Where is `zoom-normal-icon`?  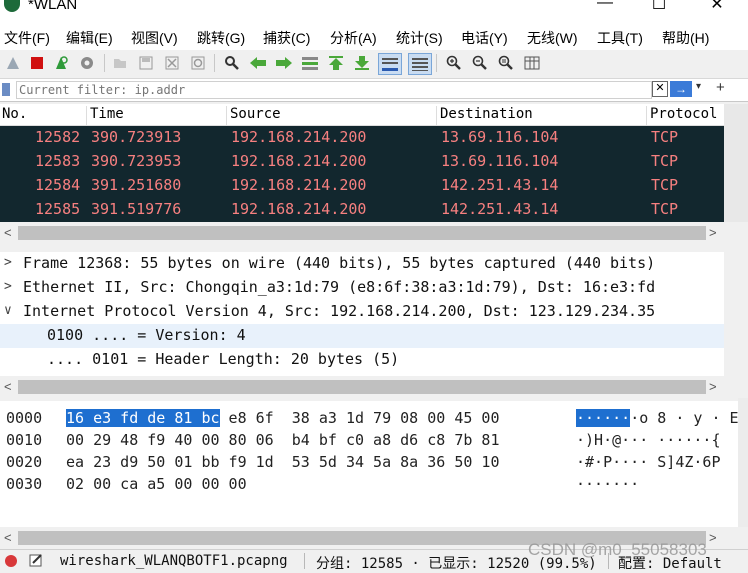 zoom-normal-icon is located at coordinates (506, 63).